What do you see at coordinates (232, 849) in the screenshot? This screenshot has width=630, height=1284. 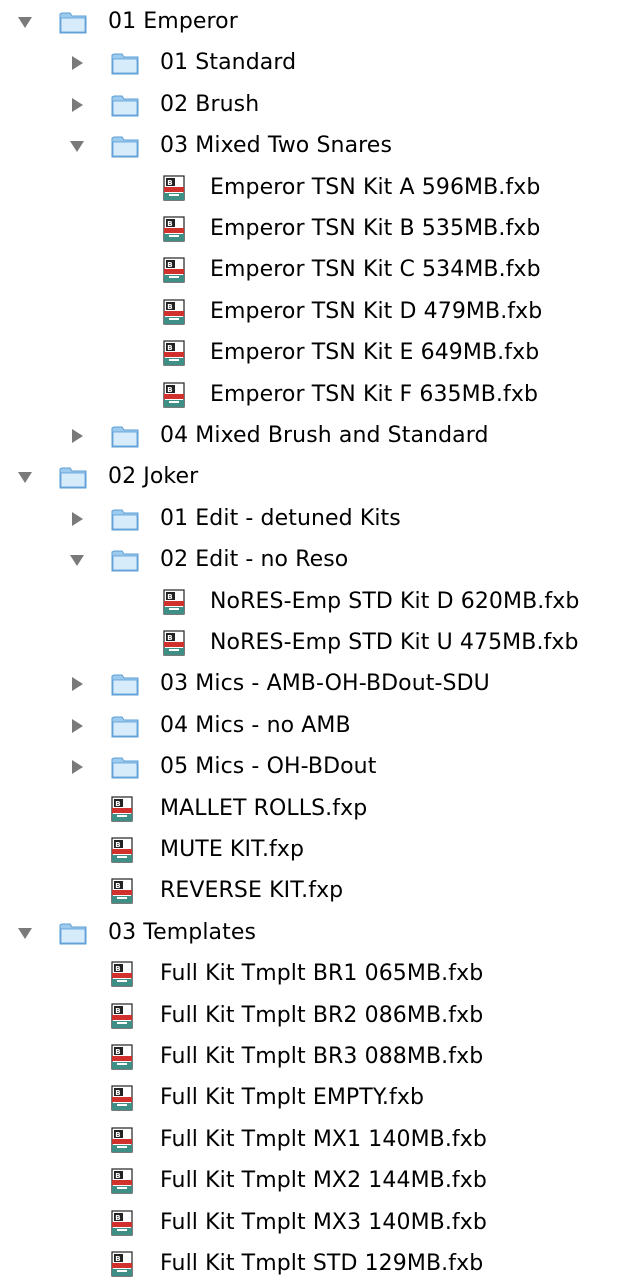 I see `file-label: MUTE KIT.fxp` at bounding box center [232, 849].